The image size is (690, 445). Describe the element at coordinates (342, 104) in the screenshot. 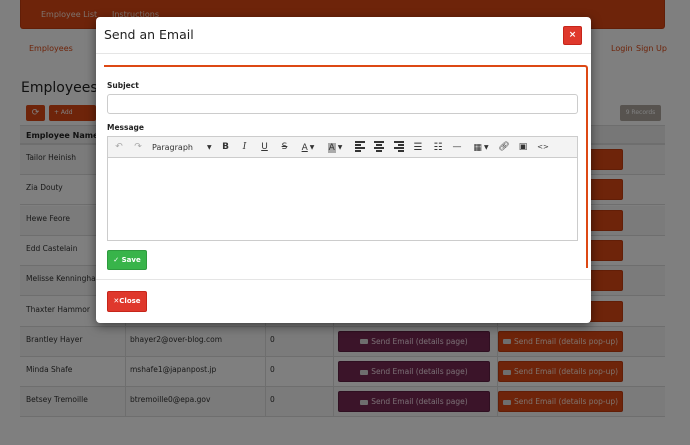

I see `subject-input` at that location.